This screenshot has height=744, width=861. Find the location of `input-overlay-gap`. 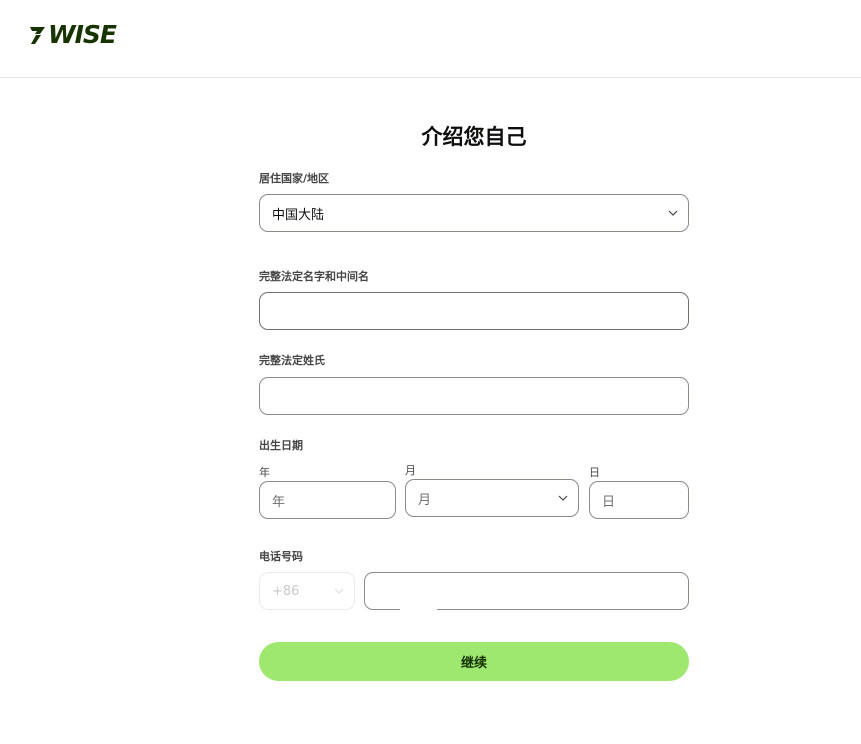

input-overlay-gap is located at coordinates (418, 607).